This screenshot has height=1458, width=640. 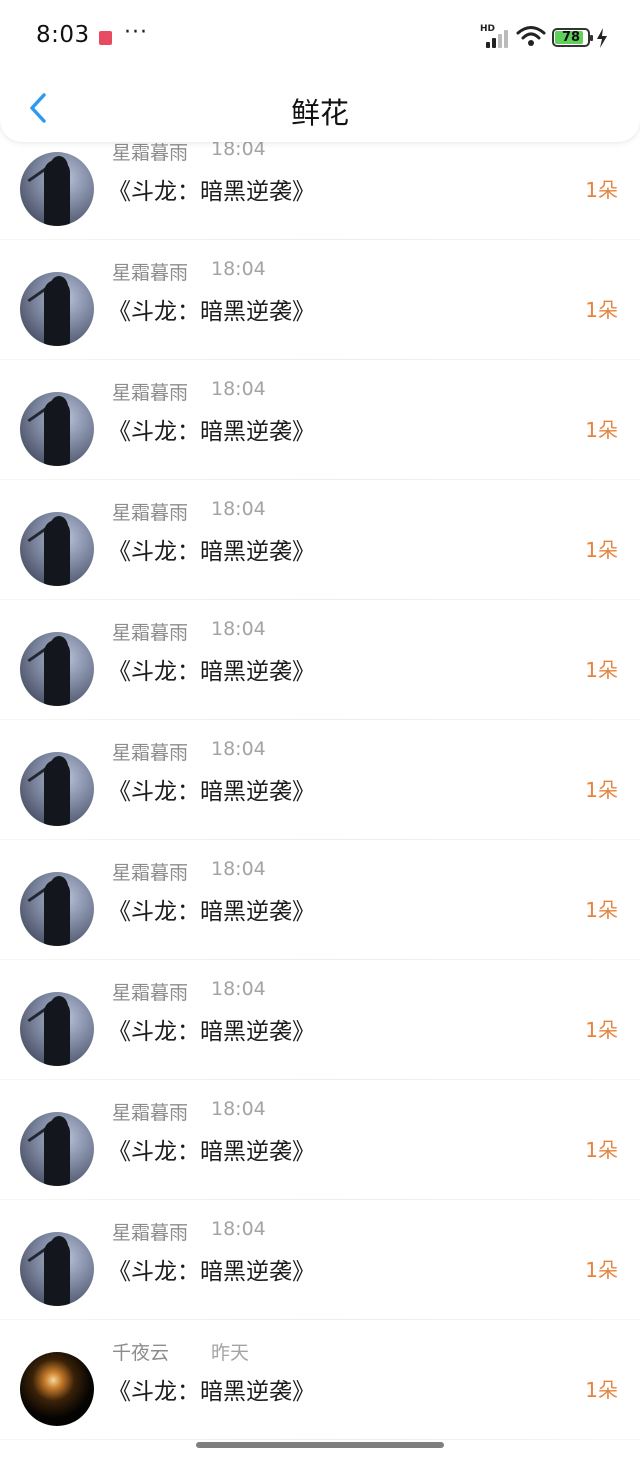 What do you see at coordinates (105, 38) in the screenshot?
I see `notification-icon` at bounding box center [105, 38].